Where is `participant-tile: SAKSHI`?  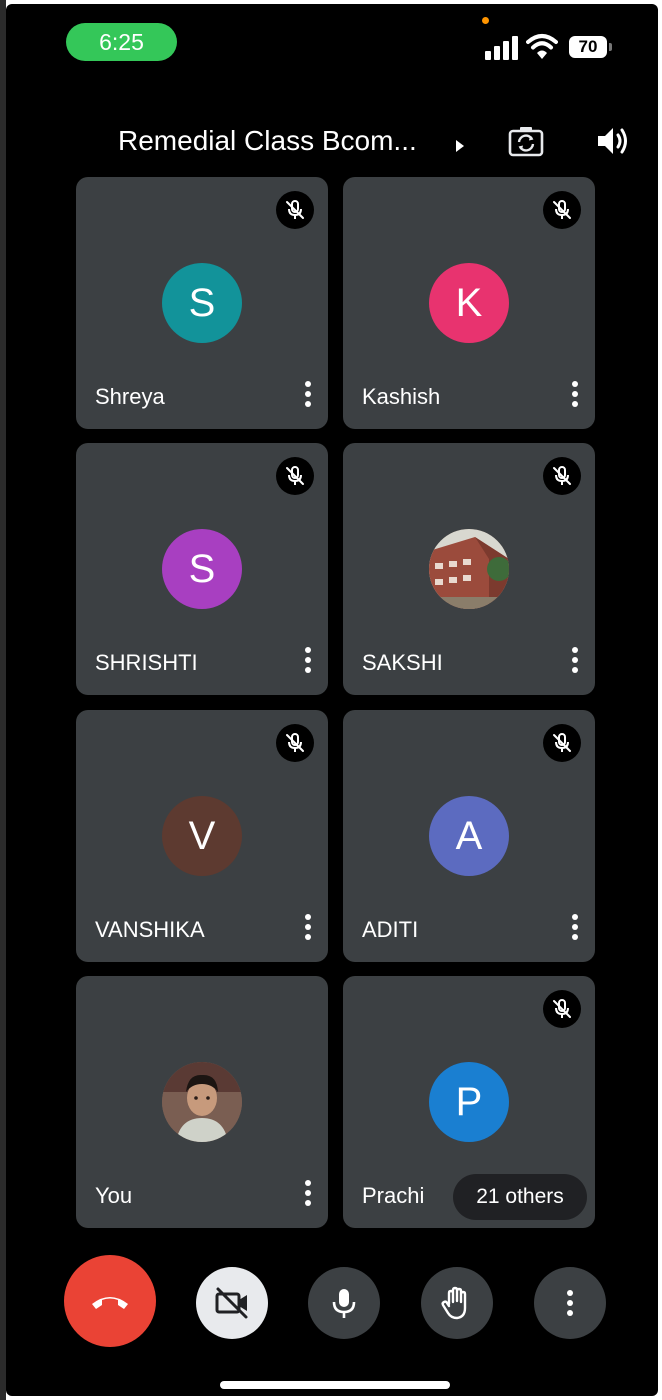 participant-tile: SAKSHI is located at coordinates (469, 569).